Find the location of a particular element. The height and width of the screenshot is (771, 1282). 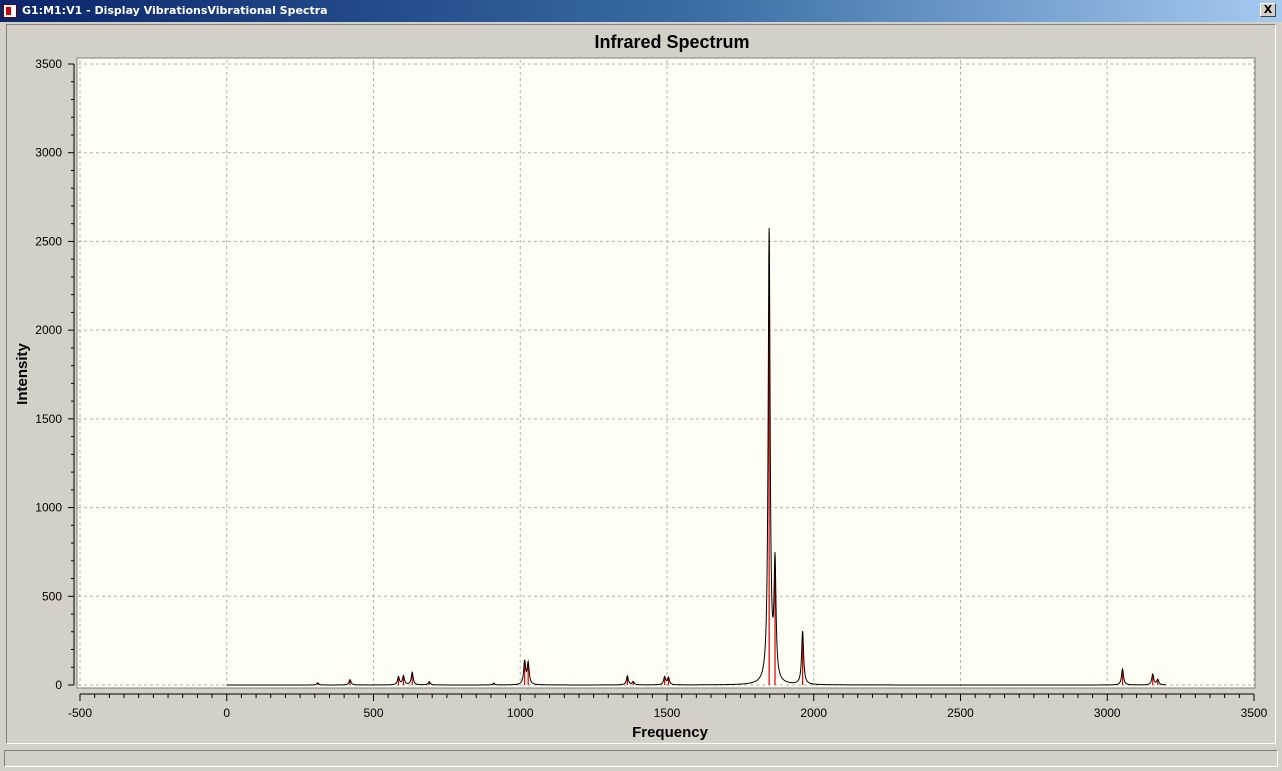

x-axis: -500 0 500 1000 1500 2000 2500 3000 3500 is located at coordinates (668, 706).